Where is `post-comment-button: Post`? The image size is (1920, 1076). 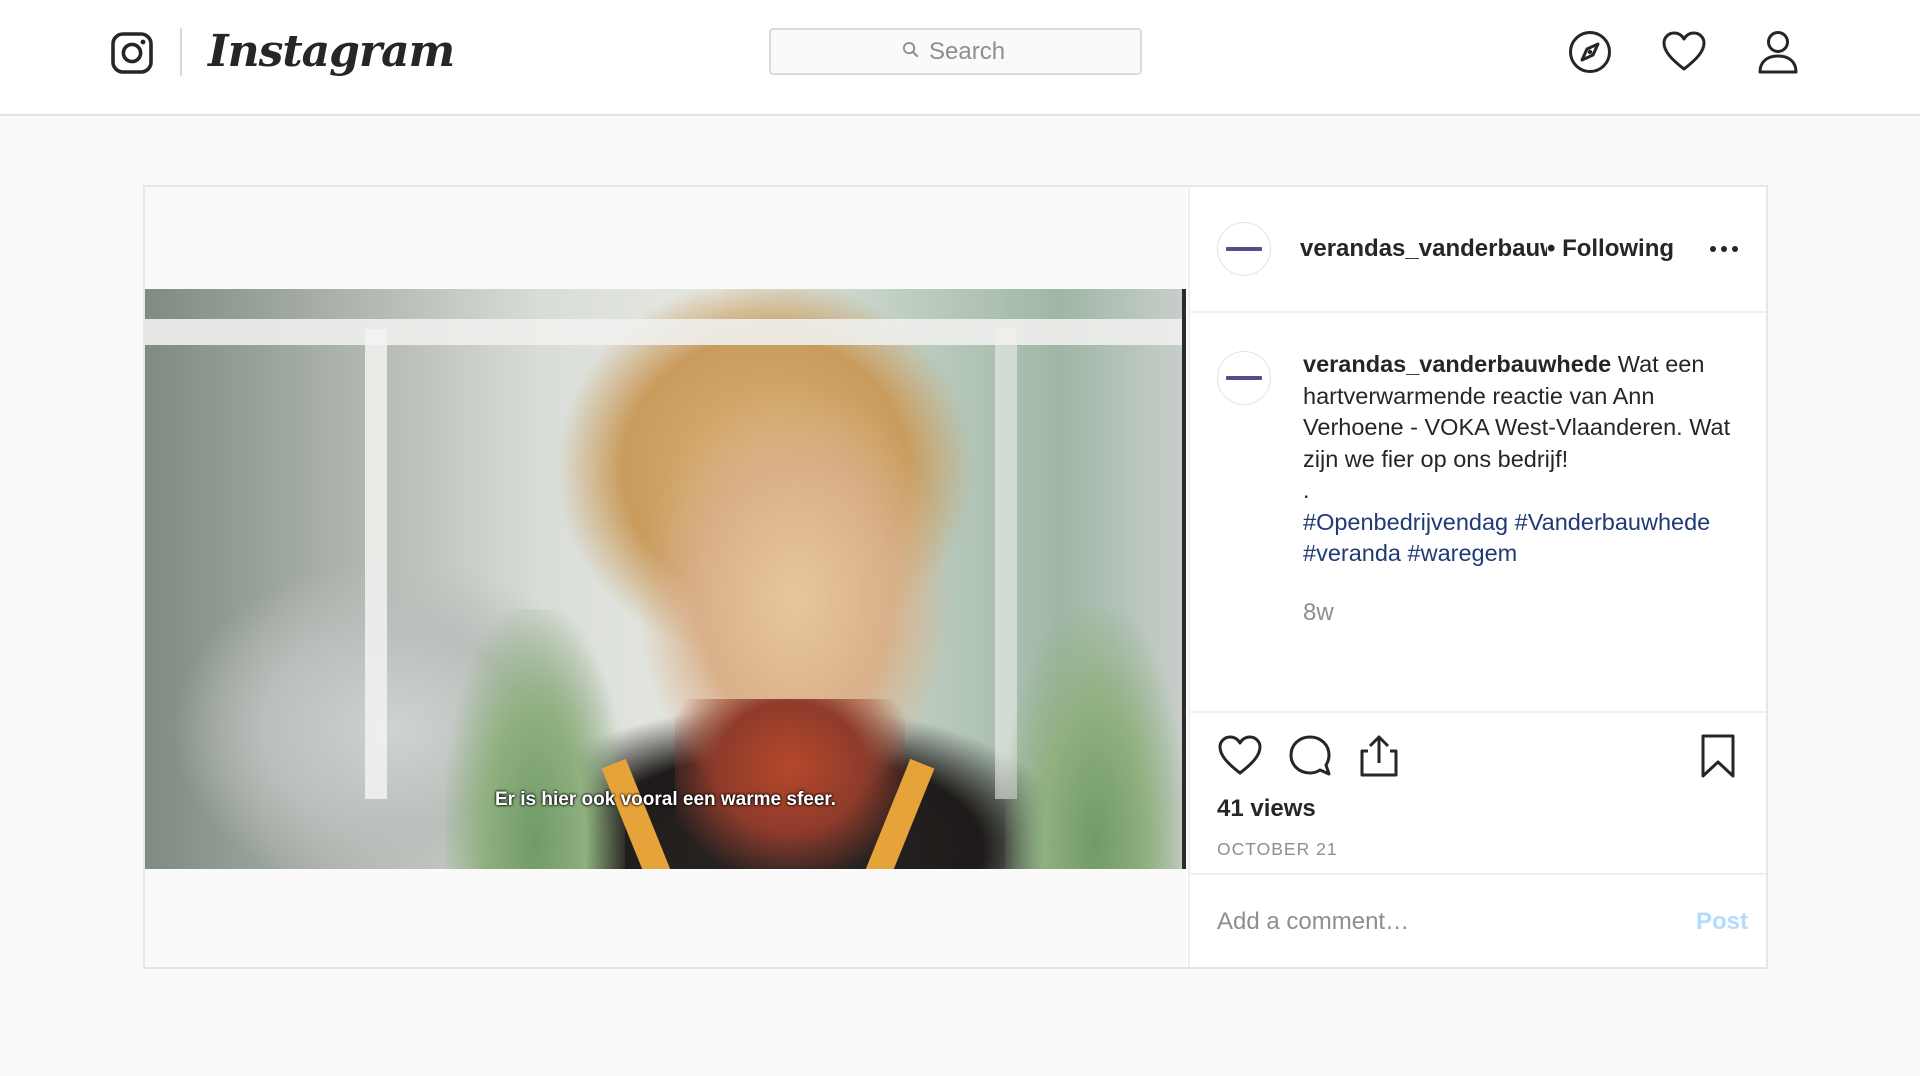
post-comment-button: Post is located at coordinates (1722, 922).